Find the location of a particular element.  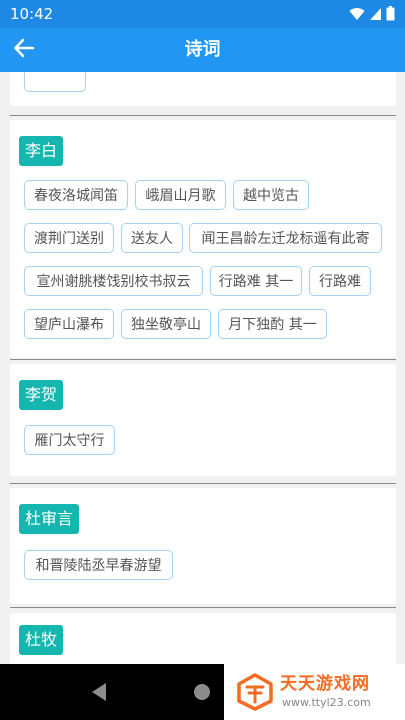

poem-chip-partial is located at coordinates (55, 82).